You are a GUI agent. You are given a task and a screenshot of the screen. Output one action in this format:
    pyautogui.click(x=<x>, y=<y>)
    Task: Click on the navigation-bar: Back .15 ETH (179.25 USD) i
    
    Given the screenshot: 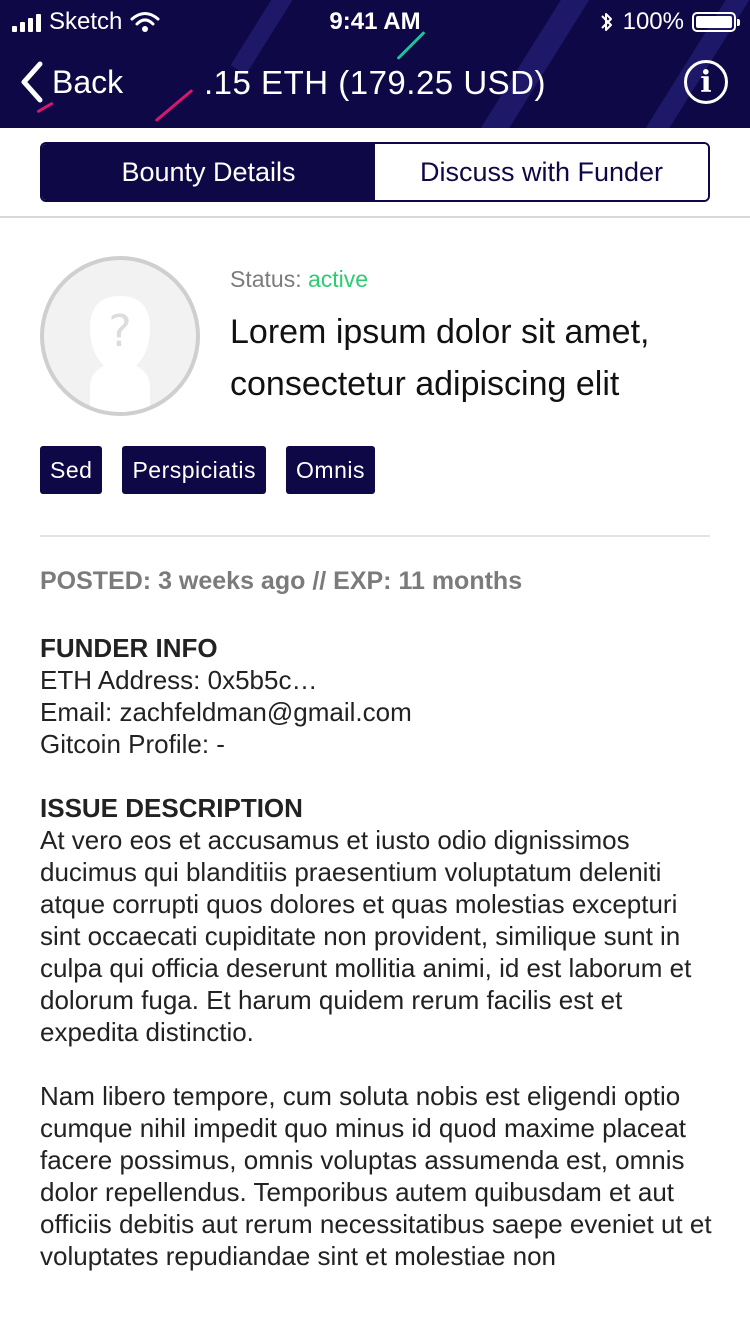 What is the action you would take?
    pyautogui.click(x=375, y=84)
    